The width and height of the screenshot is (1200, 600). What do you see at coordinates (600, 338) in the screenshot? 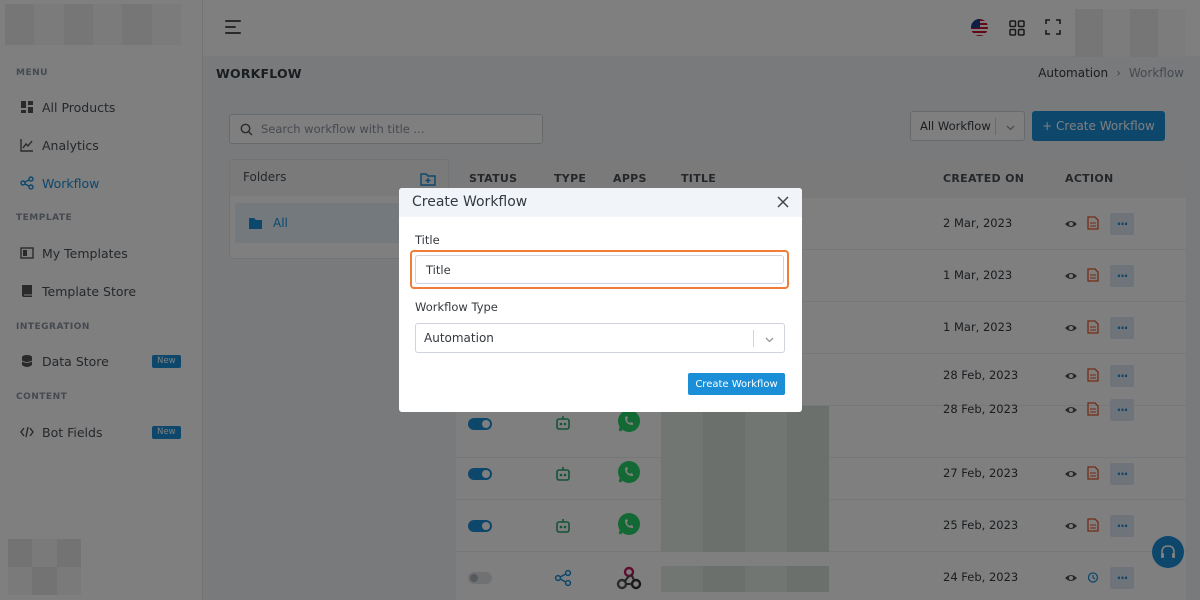
I see `workflow-type-select: Automation` at bounding box center [600, 338].